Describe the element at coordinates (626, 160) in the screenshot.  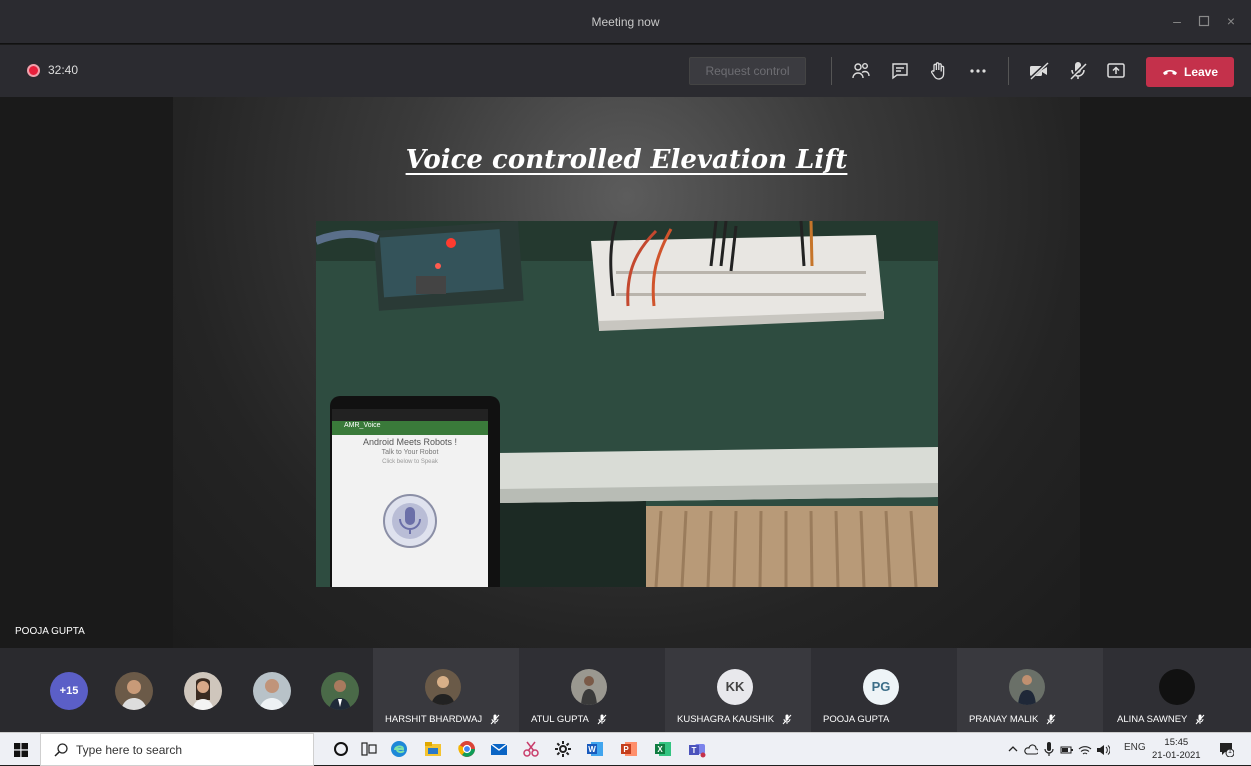
I see `slide-title: Voice controlled Elevation Lift` at that location.